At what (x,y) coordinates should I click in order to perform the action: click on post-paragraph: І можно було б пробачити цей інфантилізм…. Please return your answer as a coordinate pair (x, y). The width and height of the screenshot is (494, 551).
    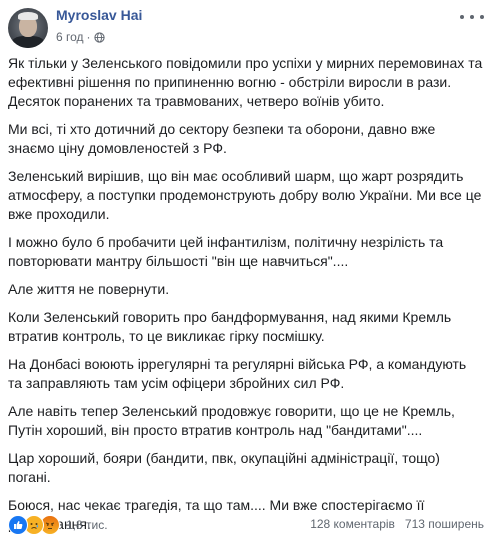
    Looking at the image, I should click on (226, 251).